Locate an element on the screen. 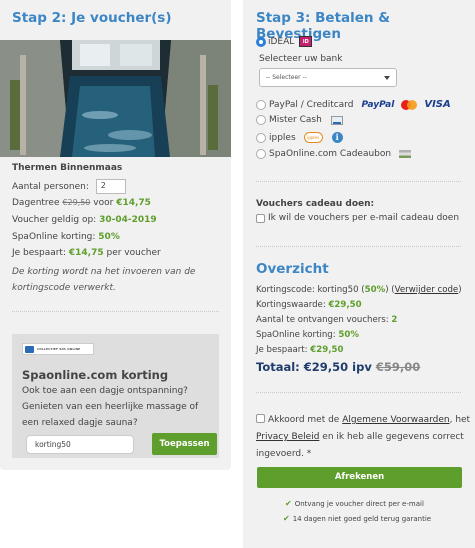 This screenshot has height=548, width=475. overview-count-row: Aantal te ontvangen vouchers: 2 is located at coordinates (326, 320).